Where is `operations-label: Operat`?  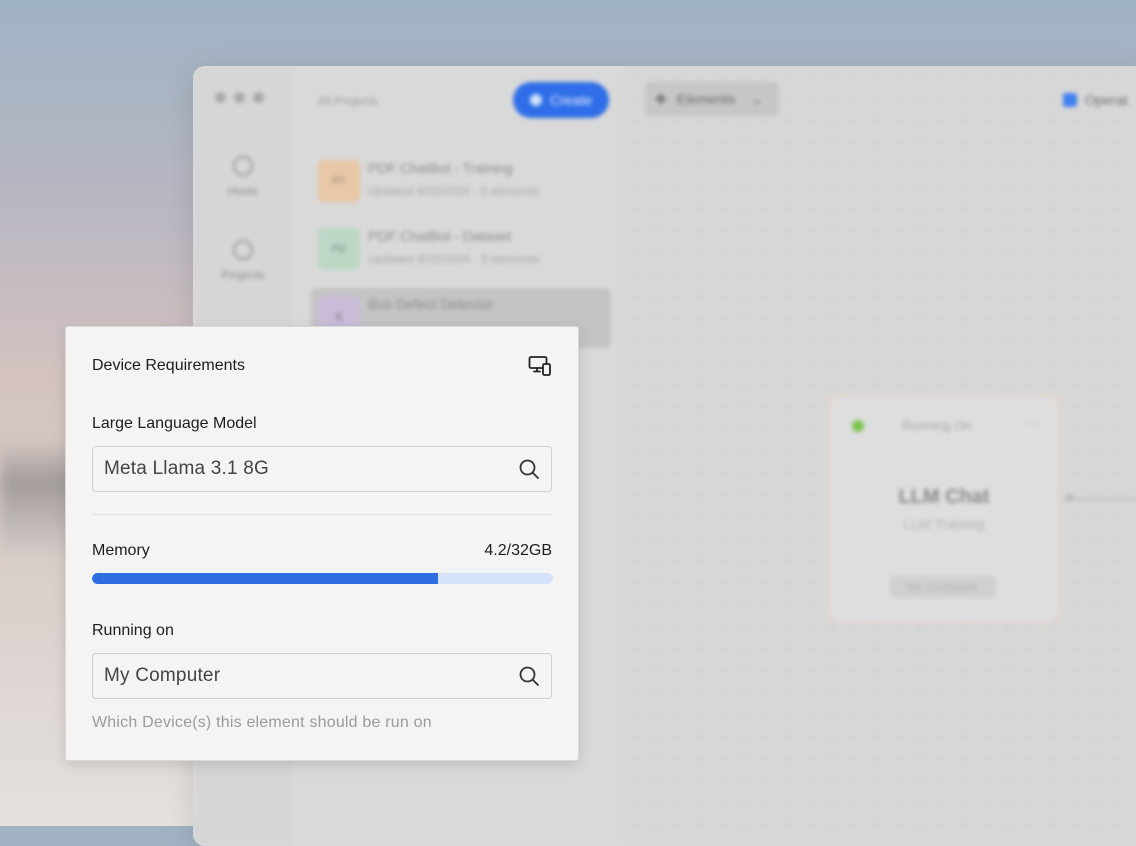 operations-label: Operat is located at coordinates (1106, 100).